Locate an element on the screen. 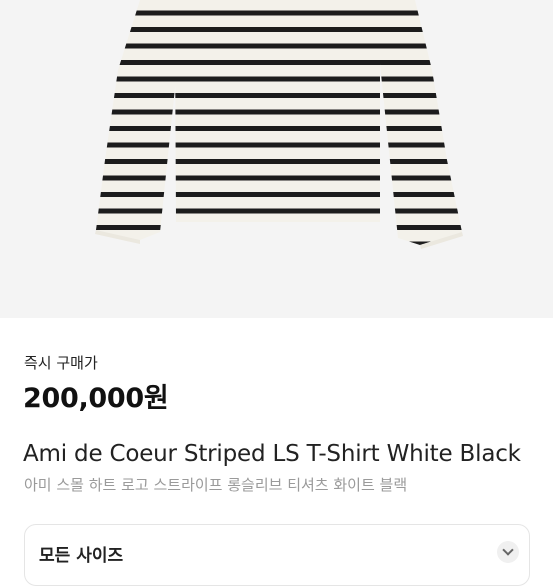 The width and height of the screenshot is (553, 586). chevron-down-icon is located at coordinates (508, 552).